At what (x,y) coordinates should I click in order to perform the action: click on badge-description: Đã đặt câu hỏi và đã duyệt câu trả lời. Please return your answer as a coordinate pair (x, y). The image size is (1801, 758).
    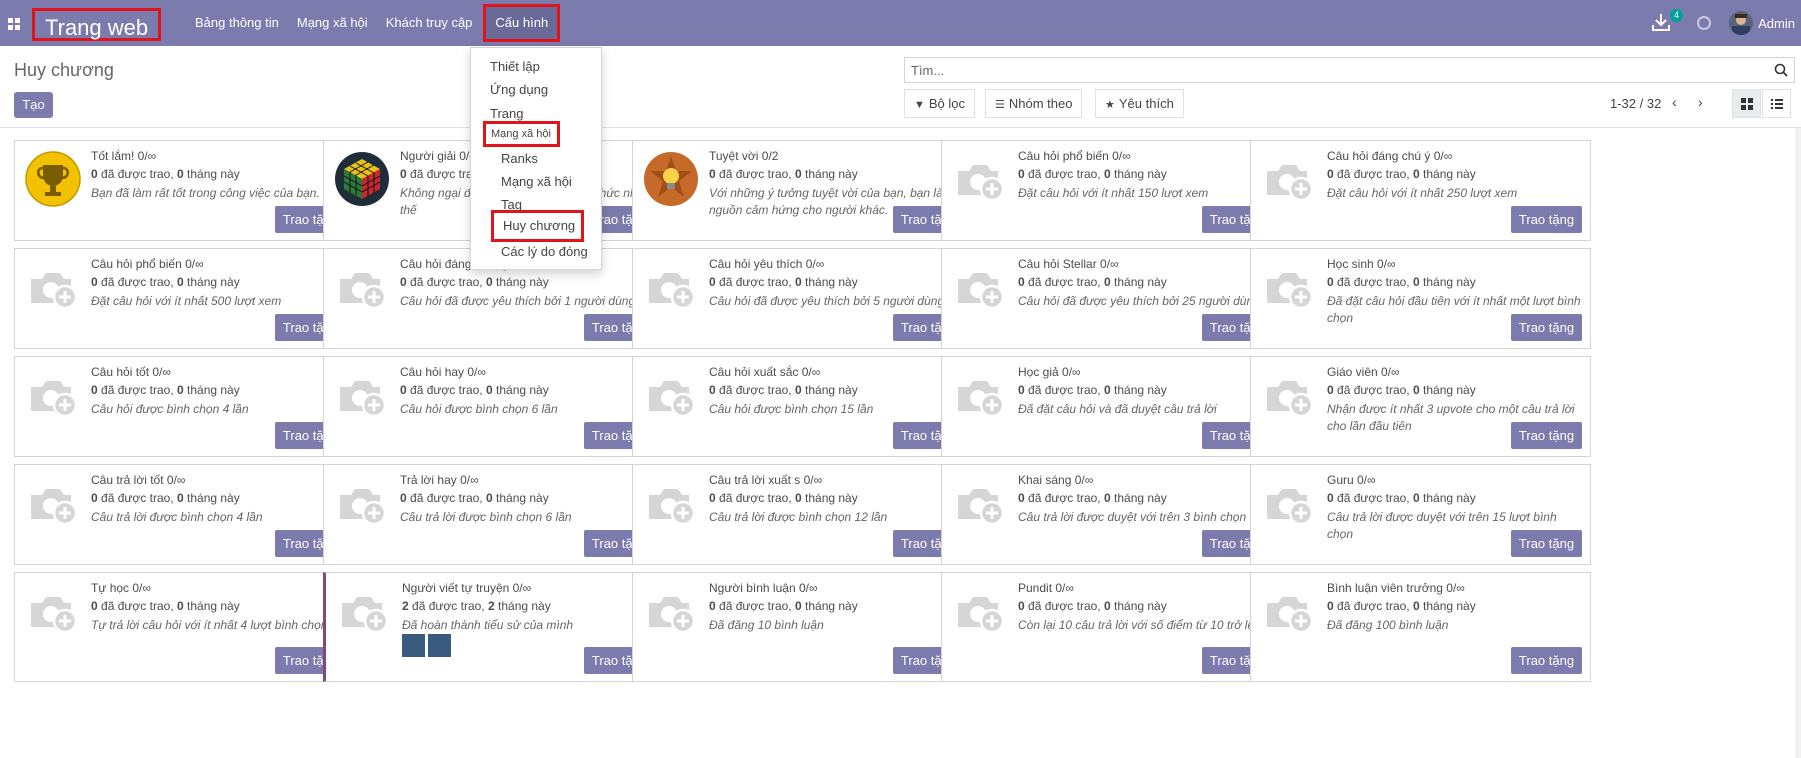
    Looking at the image, I should click on (1117, 409).